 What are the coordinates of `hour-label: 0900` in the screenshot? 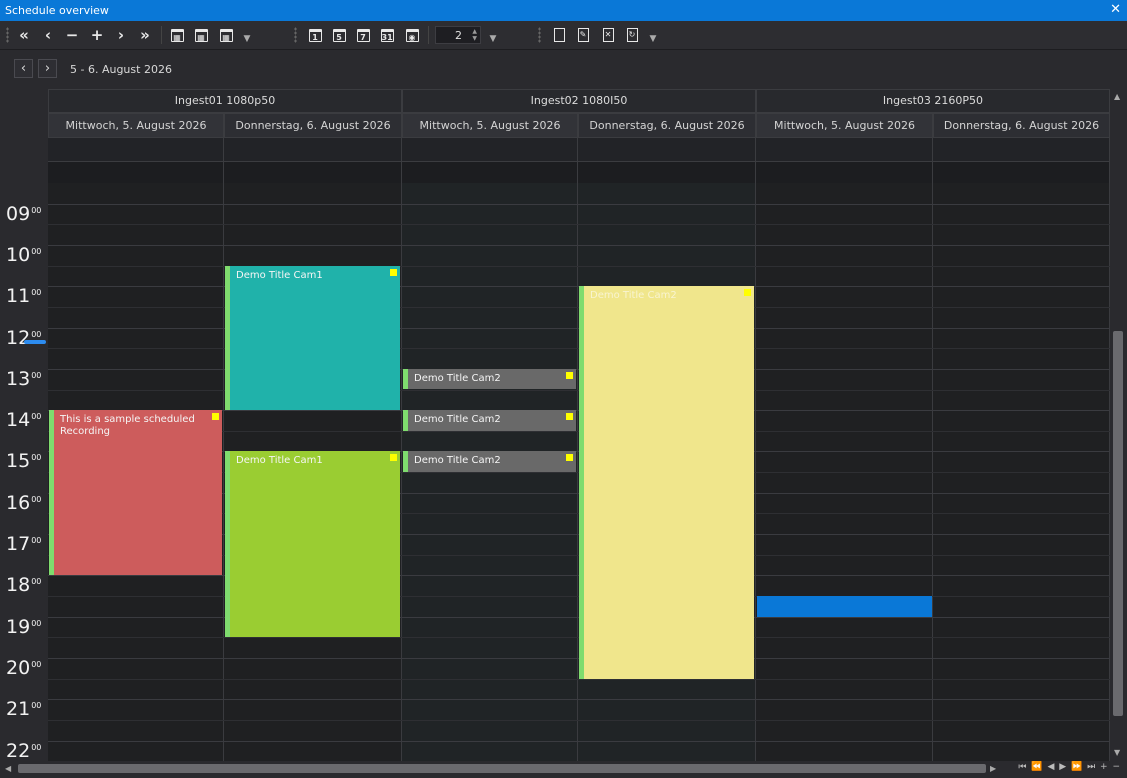 It's located at (23, 223).